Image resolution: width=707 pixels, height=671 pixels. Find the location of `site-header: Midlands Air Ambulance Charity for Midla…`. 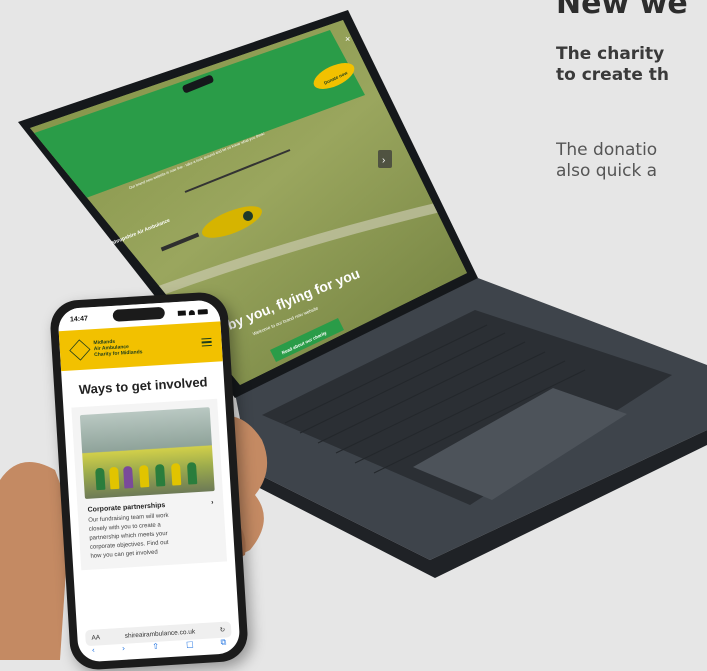

site-header: Midlands Air Ambulance Charity for Midla… is located at coordinates (140, 346).